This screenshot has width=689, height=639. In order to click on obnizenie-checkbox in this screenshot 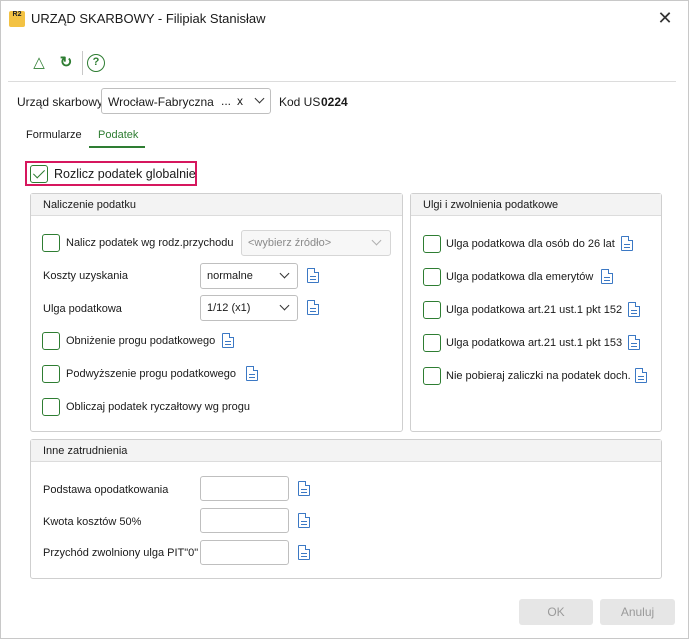, I will do `click(51, 341)`.